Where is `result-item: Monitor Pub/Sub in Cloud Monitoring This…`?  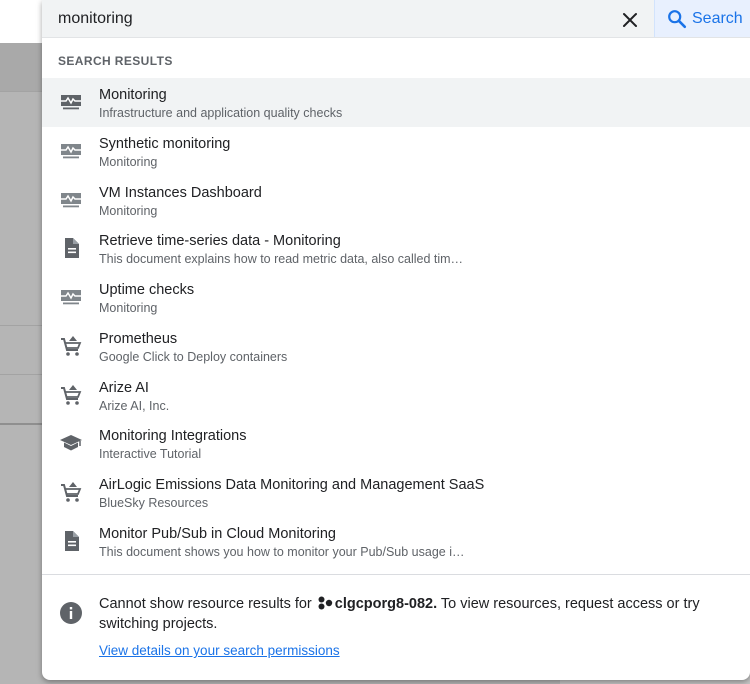
result-item: Monitor Pub/Sub in Cloud Monitoring This… is located at coordinates (396, 541).